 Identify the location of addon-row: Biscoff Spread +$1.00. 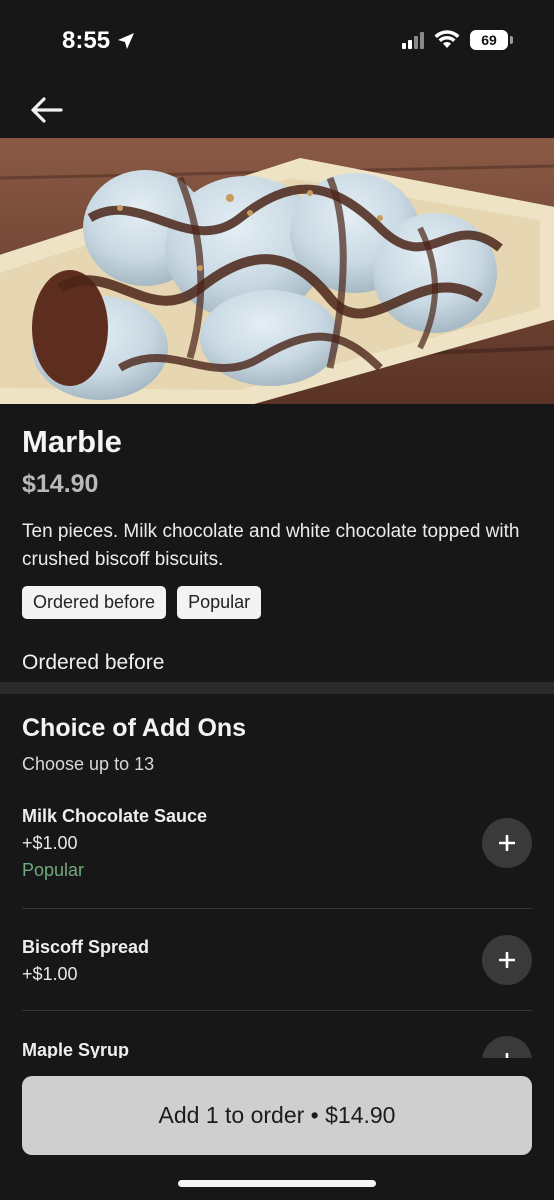
(277, 966).